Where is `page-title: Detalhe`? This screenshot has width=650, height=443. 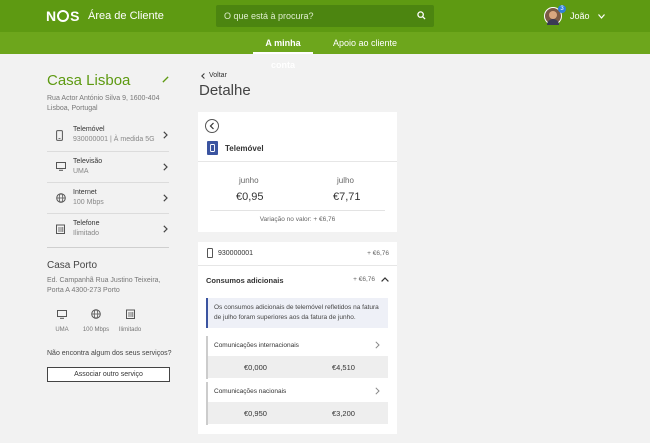 page-title: Detalhe is located at coordinates (225, 90).